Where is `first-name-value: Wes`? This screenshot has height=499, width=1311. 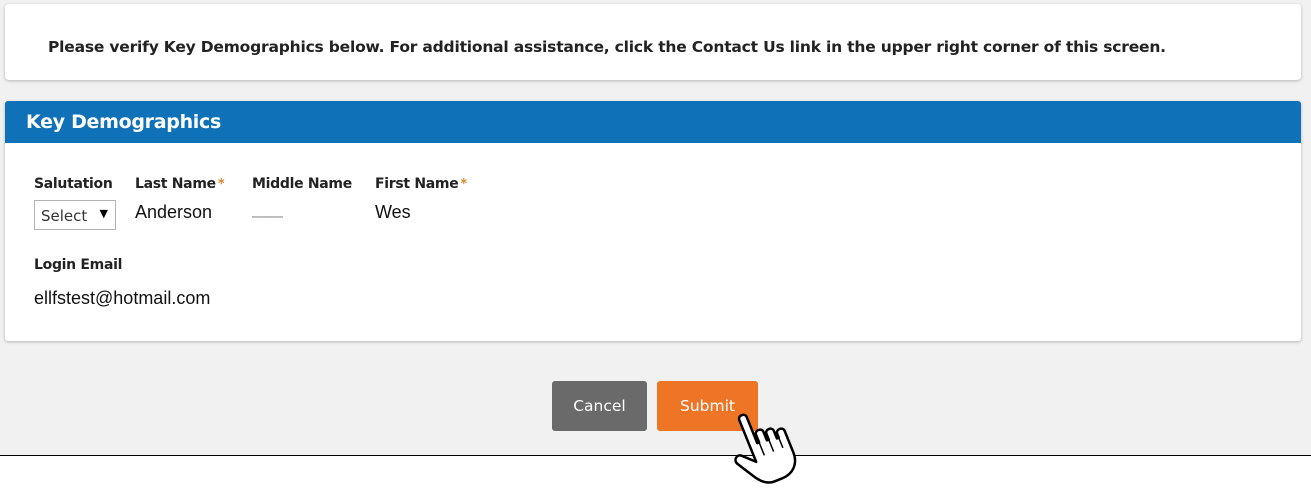
first-name-value: Wes is located at coordinates (393, 212).